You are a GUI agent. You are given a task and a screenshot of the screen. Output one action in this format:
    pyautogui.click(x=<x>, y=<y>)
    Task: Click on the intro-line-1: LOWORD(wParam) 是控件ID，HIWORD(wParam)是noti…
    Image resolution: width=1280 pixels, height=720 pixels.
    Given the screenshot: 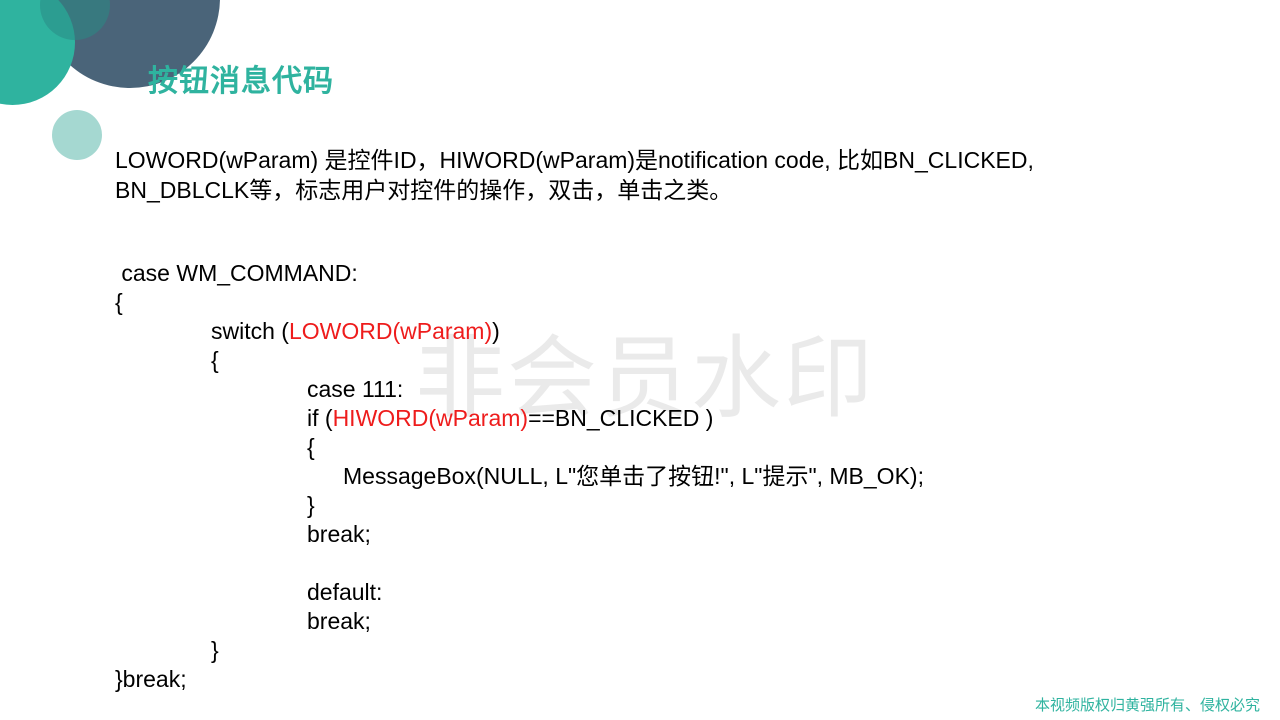 What is the action you would take?
    pyautogui.click(x=574, y=160)
    